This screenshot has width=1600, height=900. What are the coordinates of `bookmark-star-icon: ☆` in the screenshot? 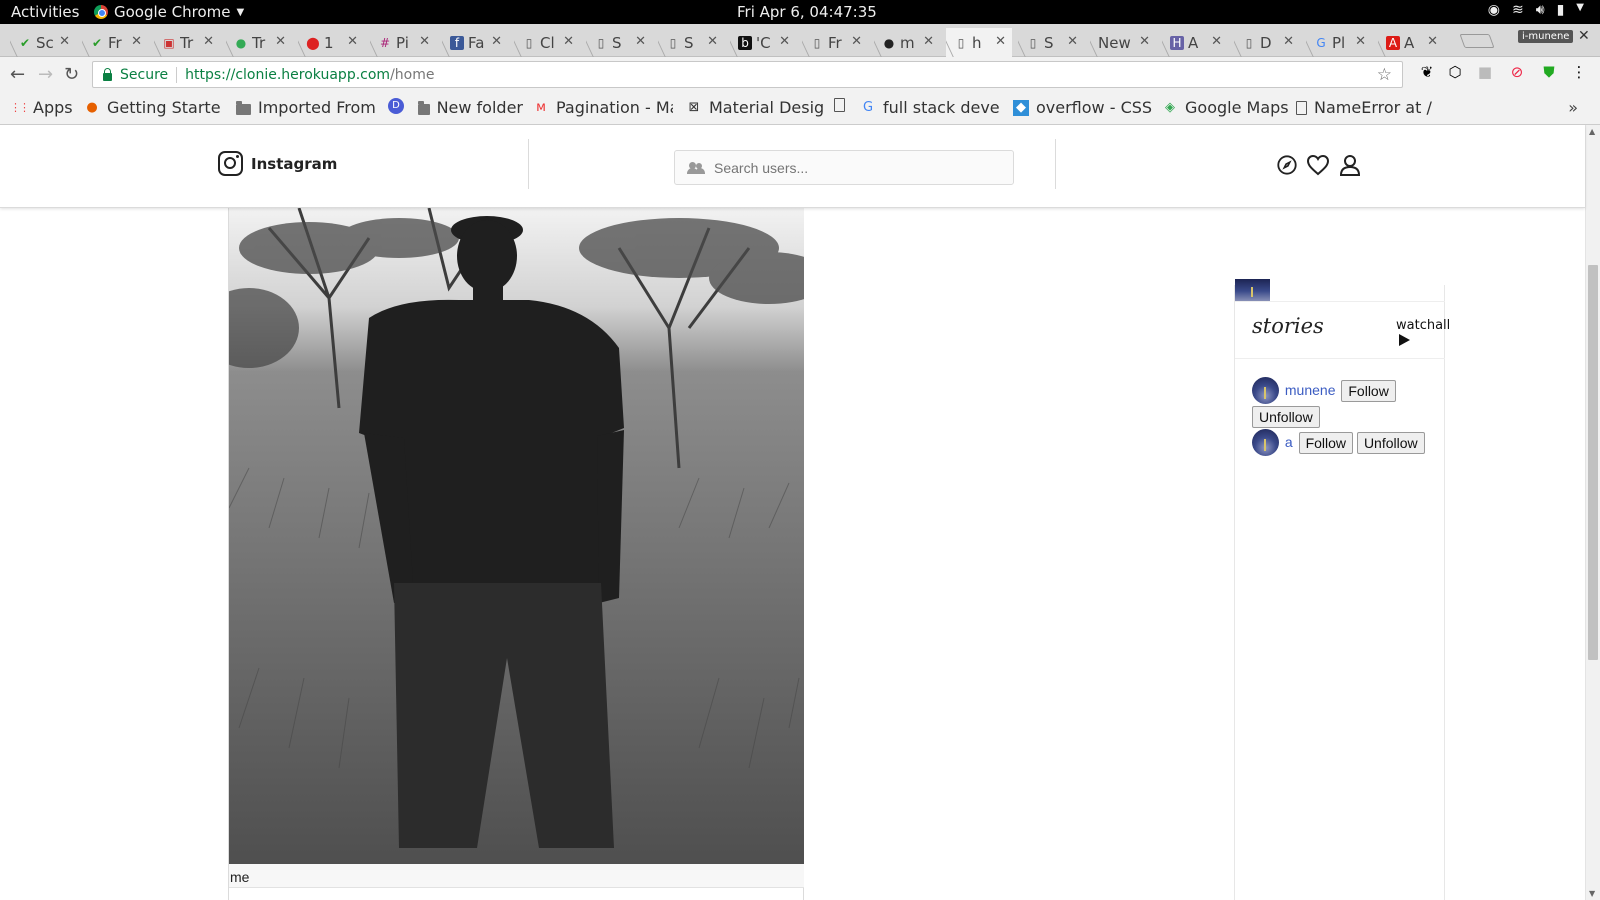 It's located at (1384, 75).